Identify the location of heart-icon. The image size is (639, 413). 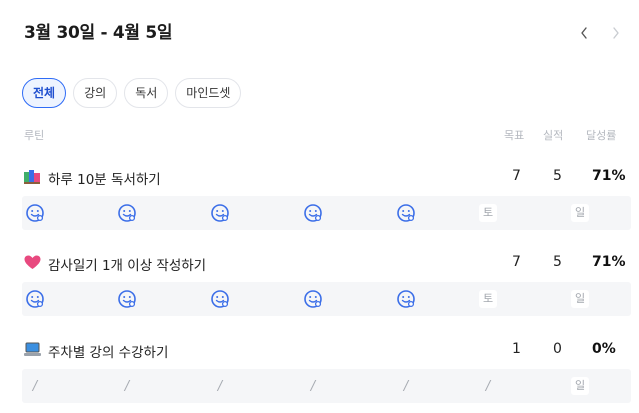
(32, 262).